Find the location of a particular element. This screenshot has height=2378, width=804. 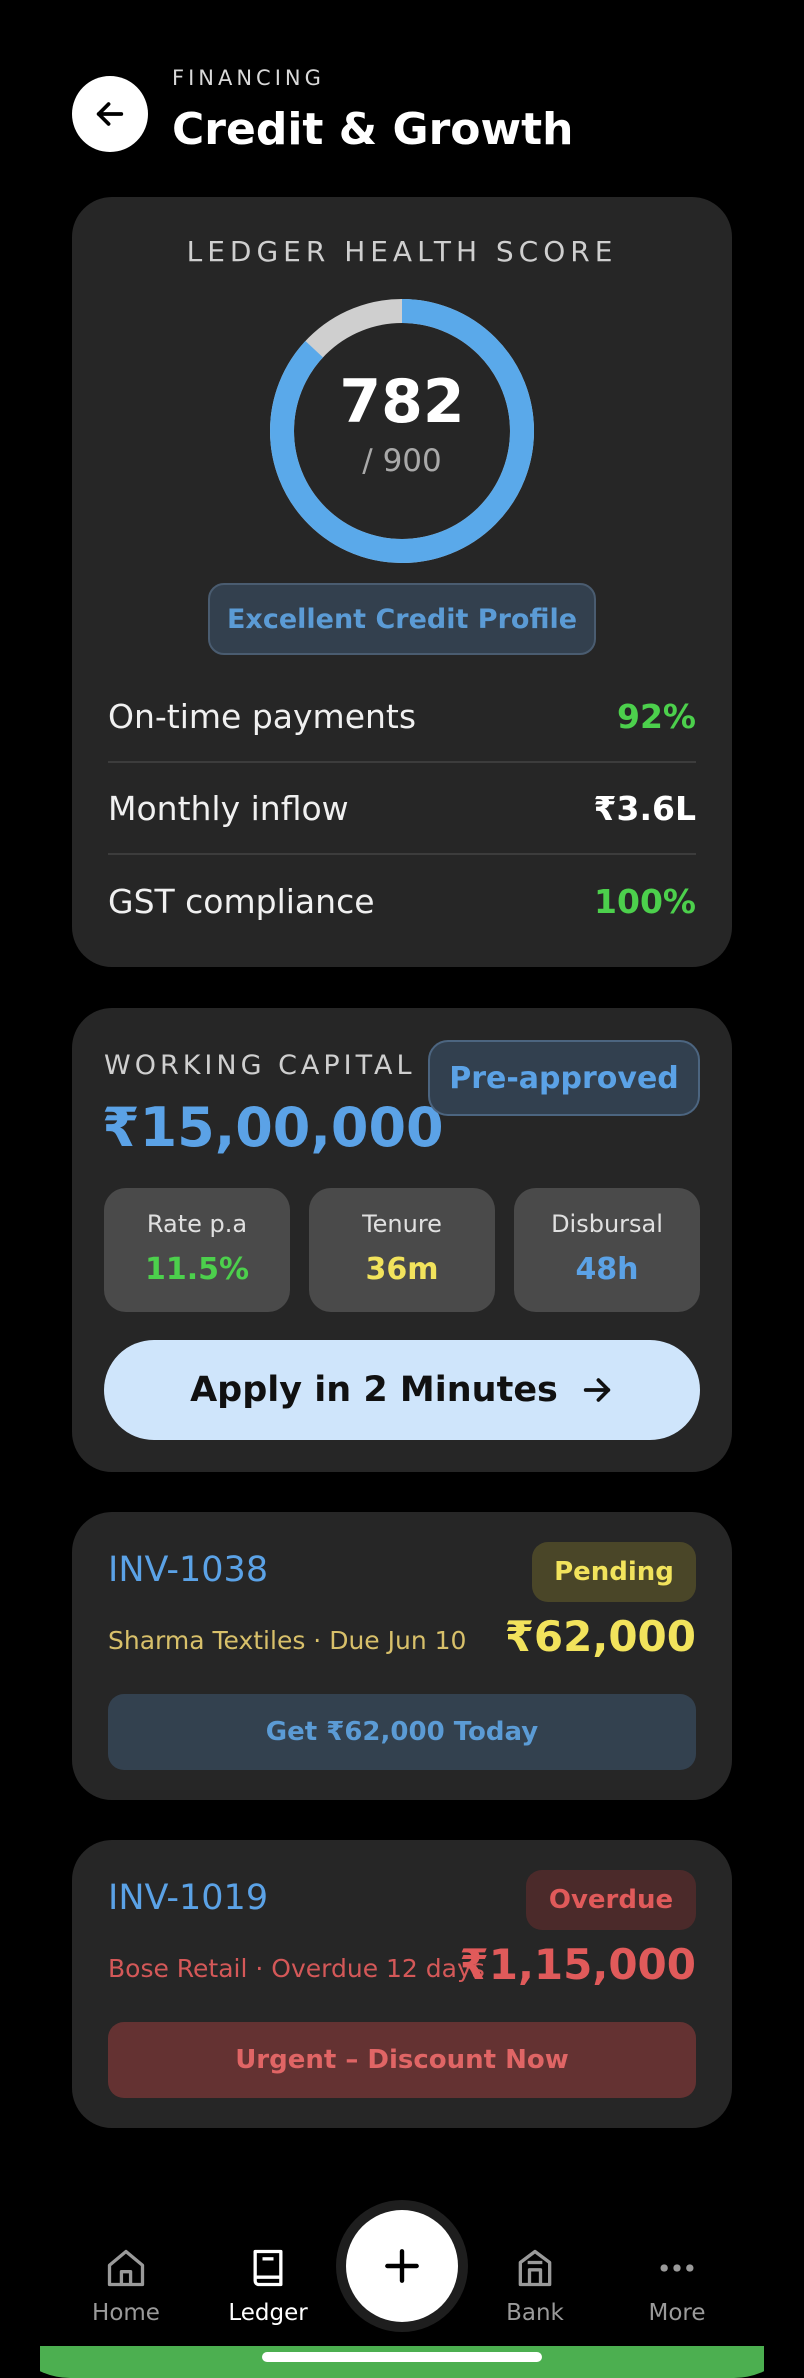

home-indicator is located at coordinates (402, 2357).